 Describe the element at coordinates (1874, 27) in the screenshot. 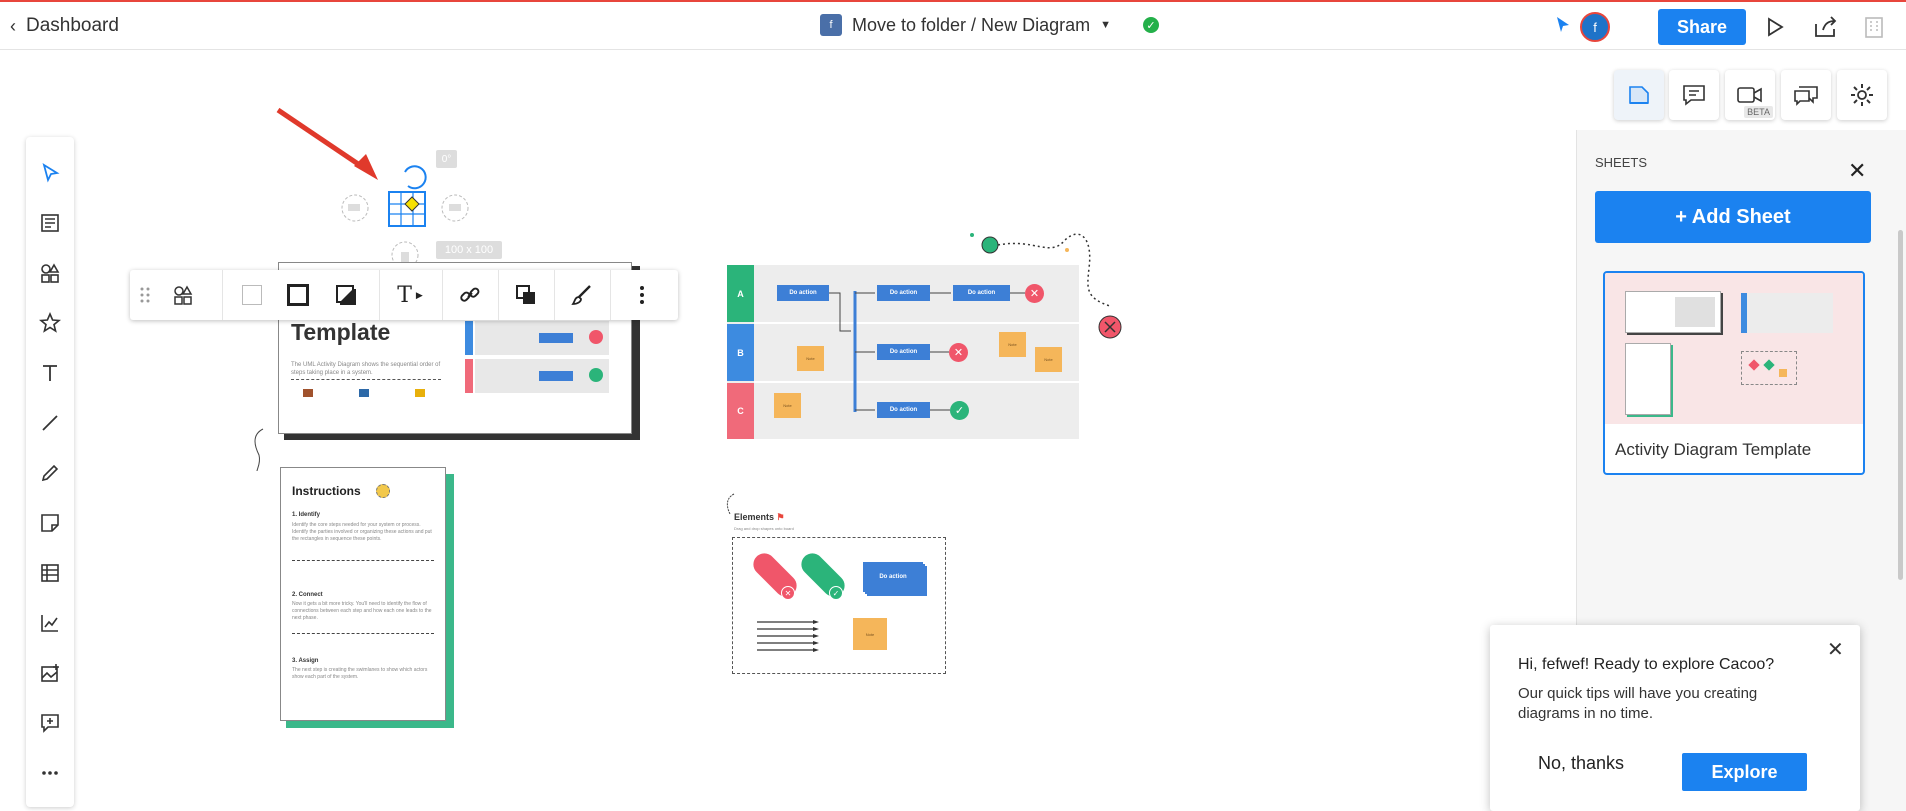

I see `building-icon` at that location.